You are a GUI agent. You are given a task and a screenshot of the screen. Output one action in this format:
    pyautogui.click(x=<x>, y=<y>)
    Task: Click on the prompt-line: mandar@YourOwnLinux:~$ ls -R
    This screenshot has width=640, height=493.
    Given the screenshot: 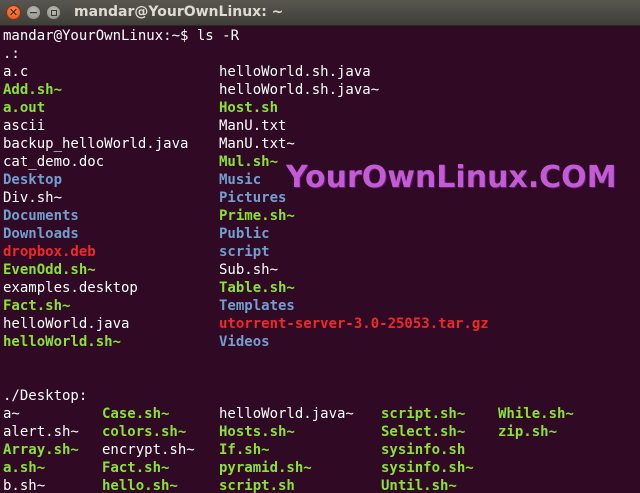 What is the action you would take?
    pyautogui.click(x=121, y=36)
    